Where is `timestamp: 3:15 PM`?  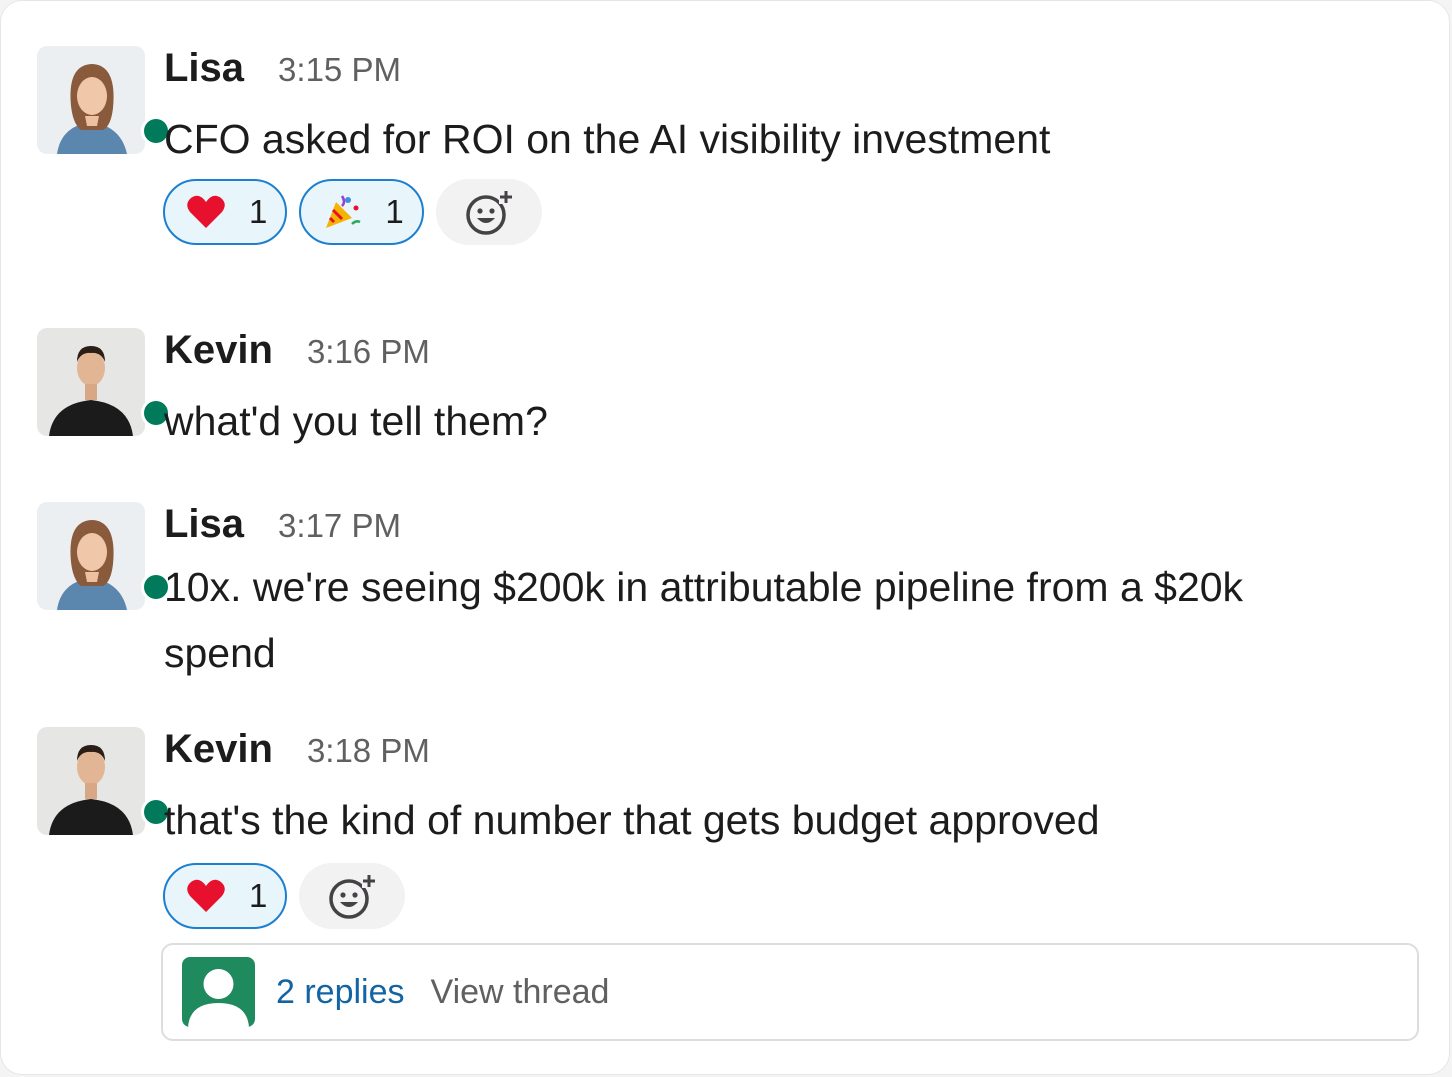 timestamp: 3:15 PM is located at coordinates (339, 70).